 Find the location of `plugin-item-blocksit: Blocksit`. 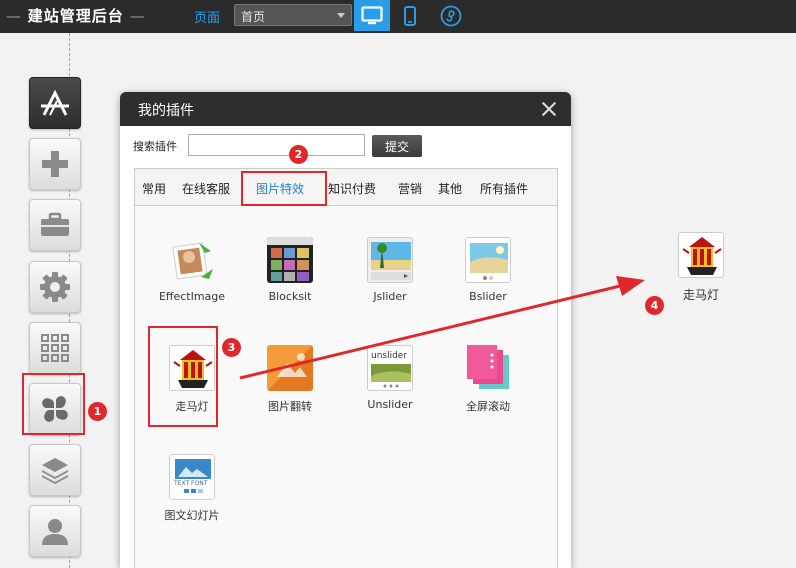

plugin-item-blocksit: Blocksit is located at coordinates (290, 270).